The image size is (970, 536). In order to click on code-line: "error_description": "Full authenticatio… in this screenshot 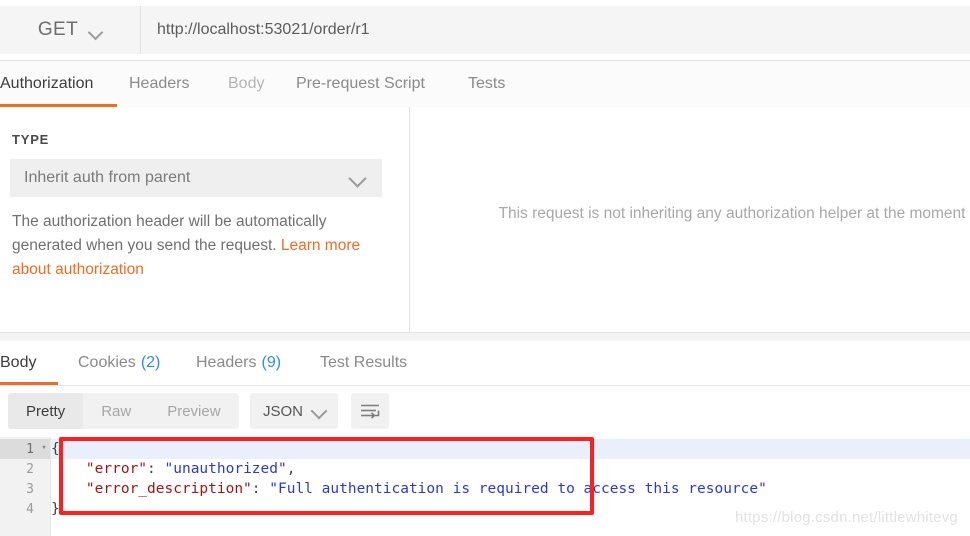, I will do `click(510, 489)`.